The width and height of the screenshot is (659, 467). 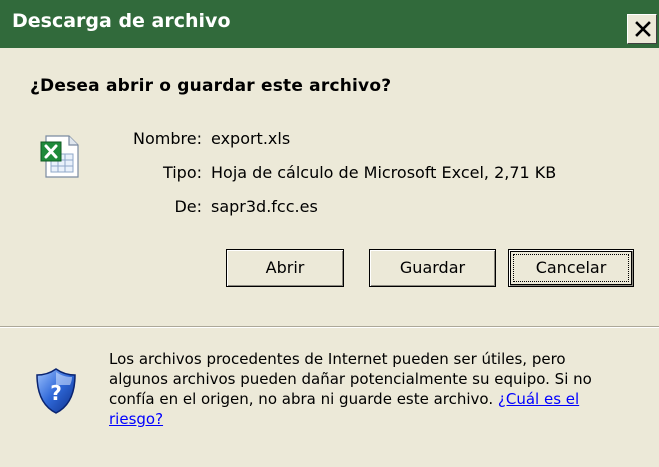 I want to click on dialog-question: ¿Desea abrir o guardar este archivo?, so click(x=211, y=86).